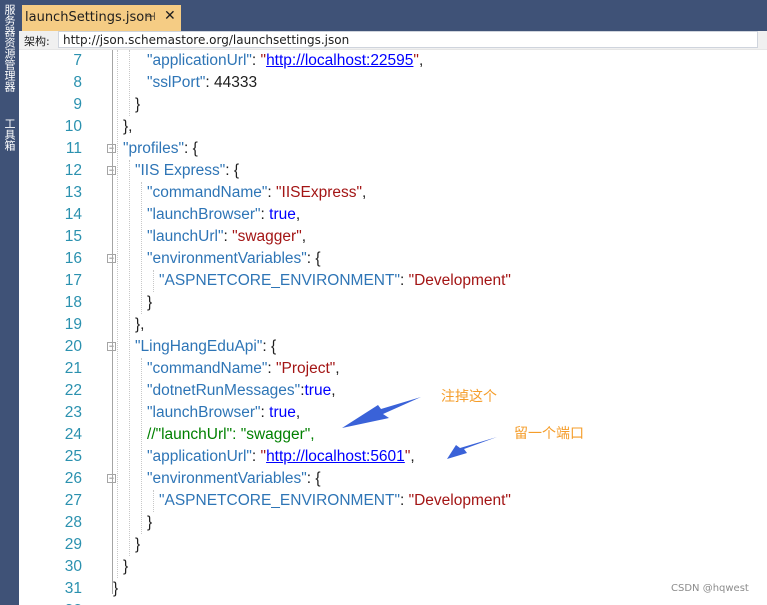  What do you see at coordinates (393, 413) in the screenshot?
I see `code-line: 23 "launchBrowser": true,` at bounding box center [393, 413].